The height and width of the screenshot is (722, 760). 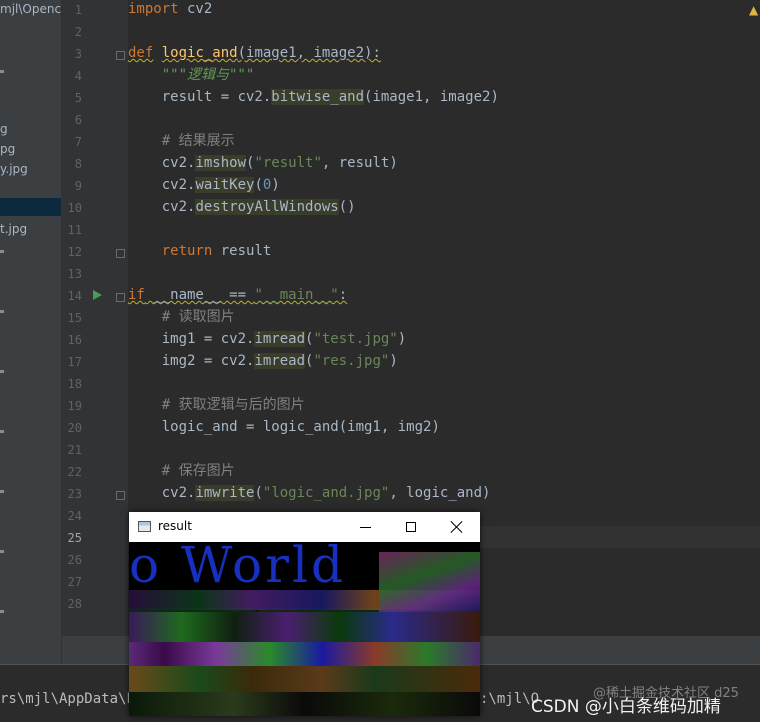 I want to click on code-text: (image1, image2), so click(x=431, y=97).